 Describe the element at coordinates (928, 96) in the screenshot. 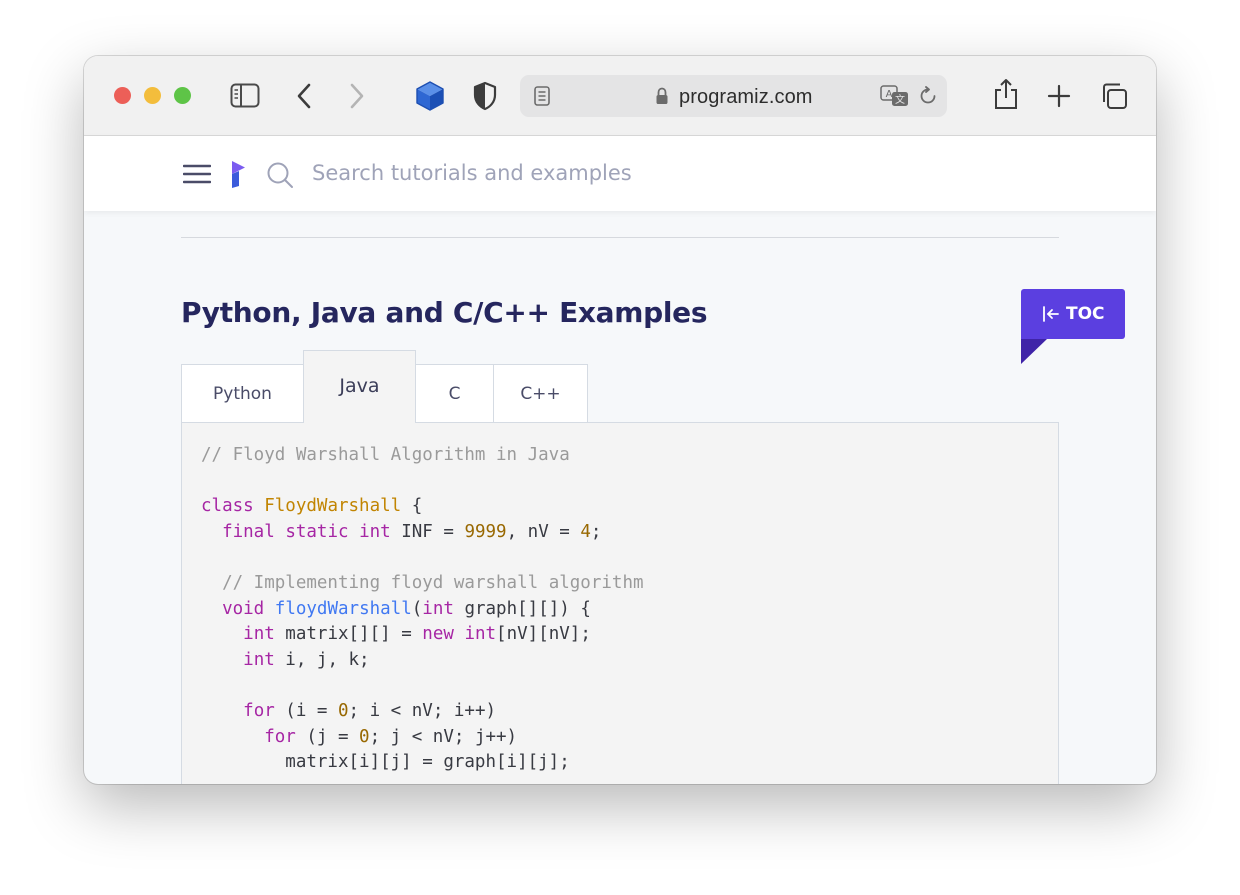

I see `reload-icon` at that location.